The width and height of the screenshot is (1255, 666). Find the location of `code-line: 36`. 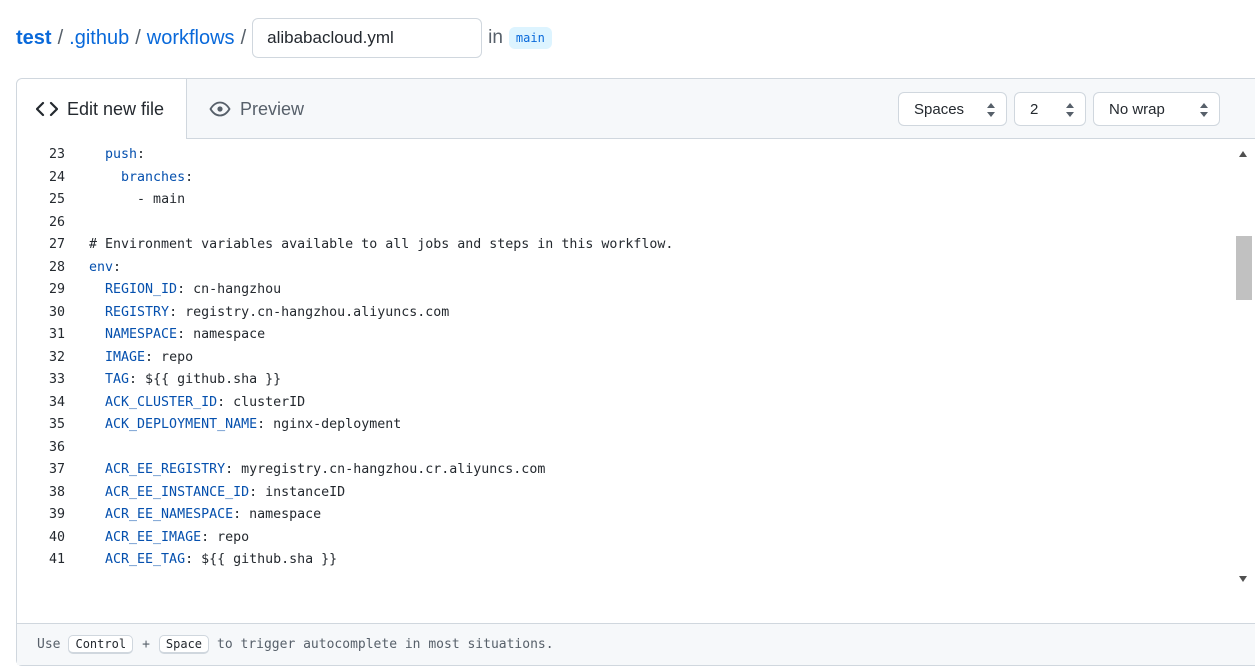

code-line: 36 is located at coordinates (626, 448).